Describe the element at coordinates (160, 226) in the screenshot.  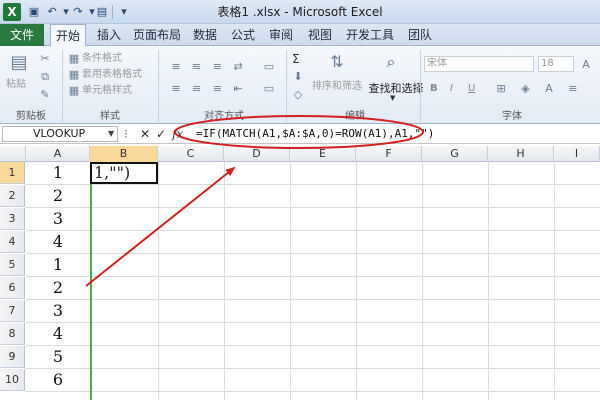
I see `annotation-arrow` at that location.